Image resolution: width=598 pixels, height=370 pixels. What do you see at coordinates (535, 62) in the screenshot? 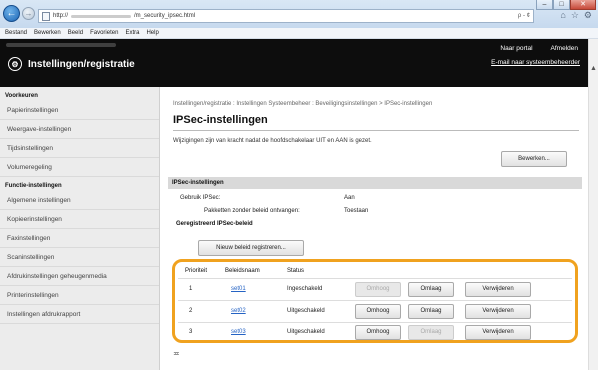
I see `email-admin-link: E-mail naar systeembeheerder` at bounding box center [535, 62].